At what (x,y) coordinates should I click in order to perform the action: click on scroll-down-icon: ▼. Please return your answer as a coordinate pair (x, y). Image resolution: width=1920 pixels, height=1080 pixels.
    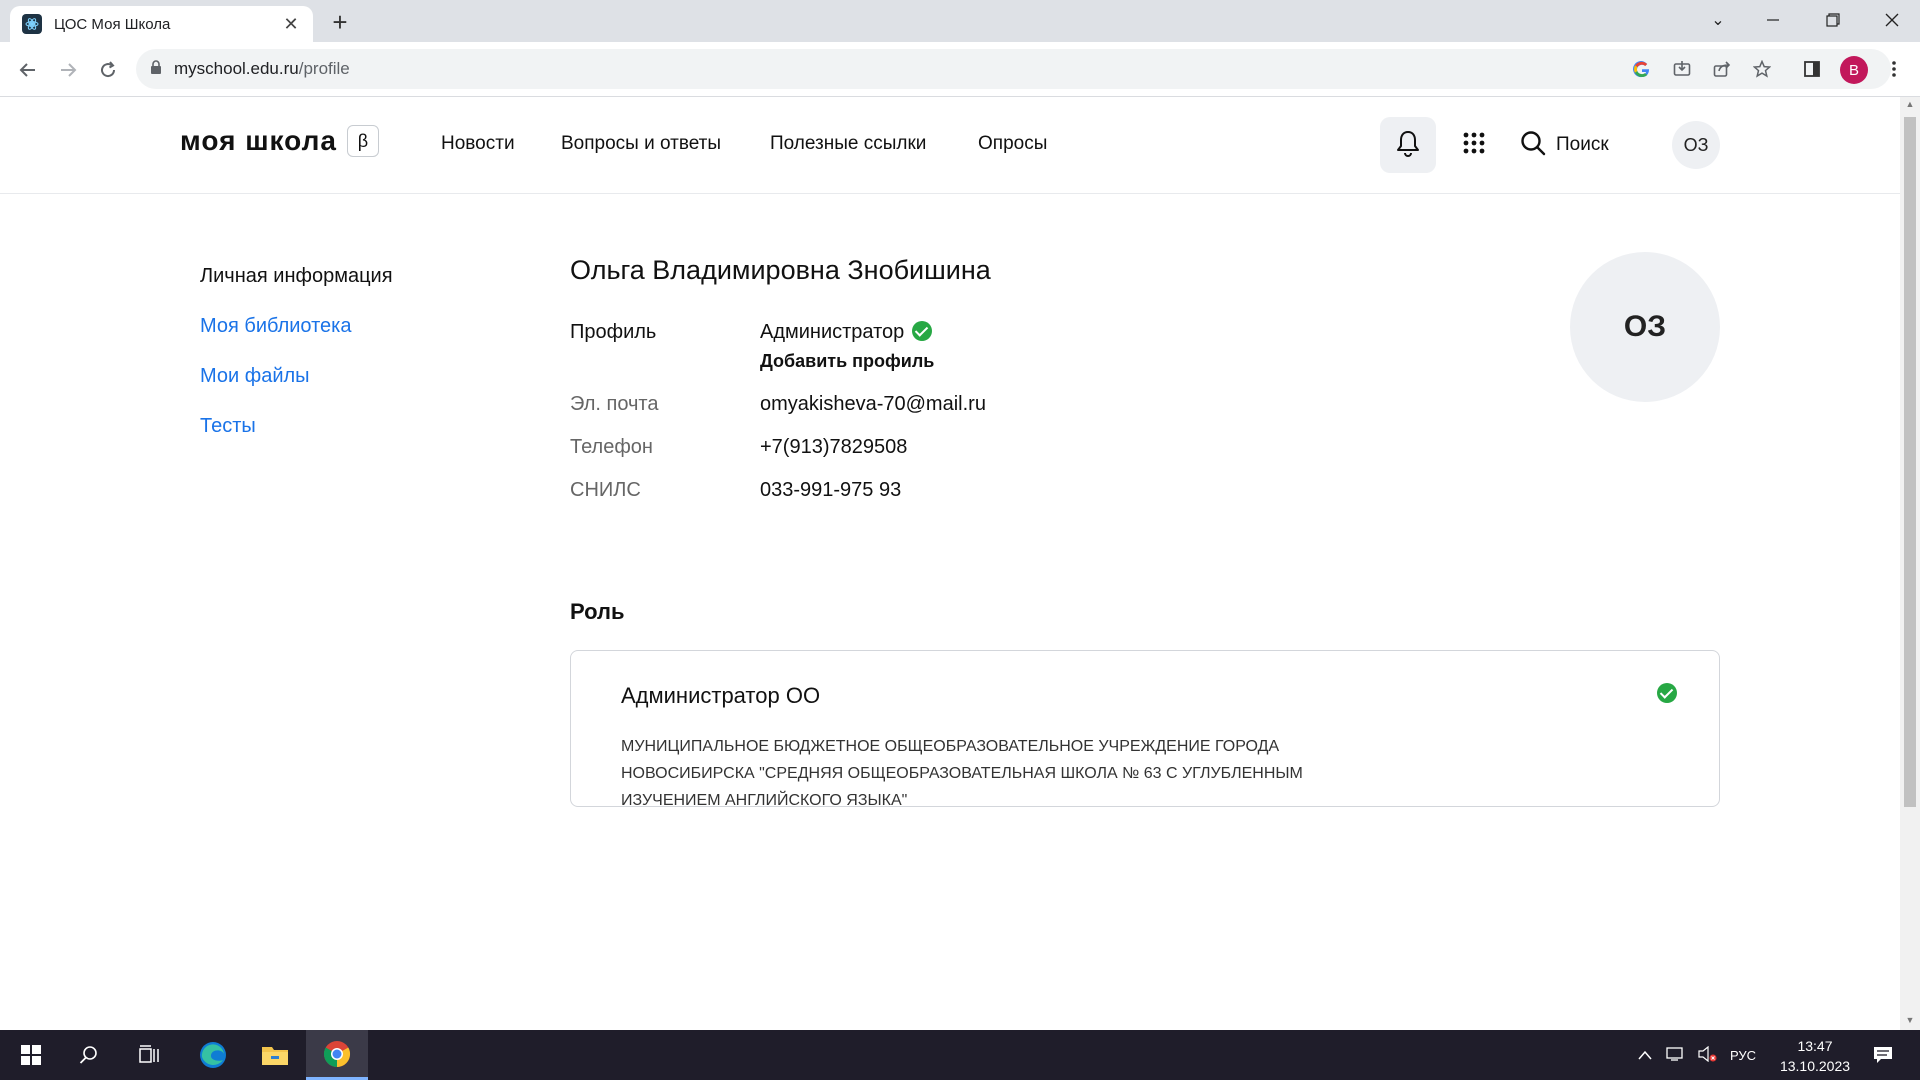
    Looking at the image, I should click on (1910, 1021).